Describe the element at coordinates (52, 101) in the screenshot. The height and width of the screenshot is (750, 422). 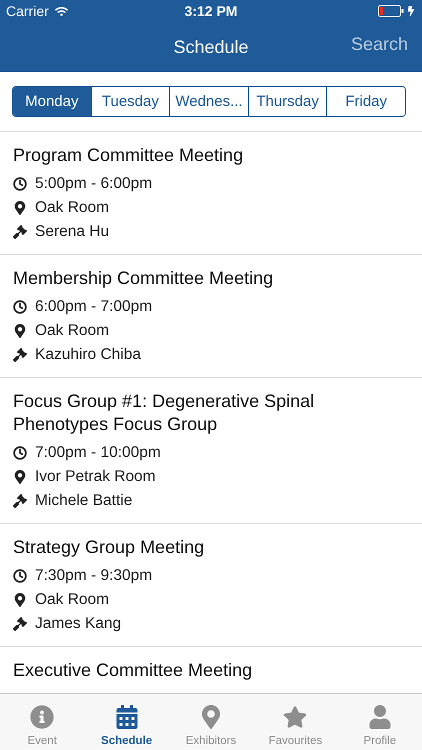
I see `day-tab: Monday` at that location.